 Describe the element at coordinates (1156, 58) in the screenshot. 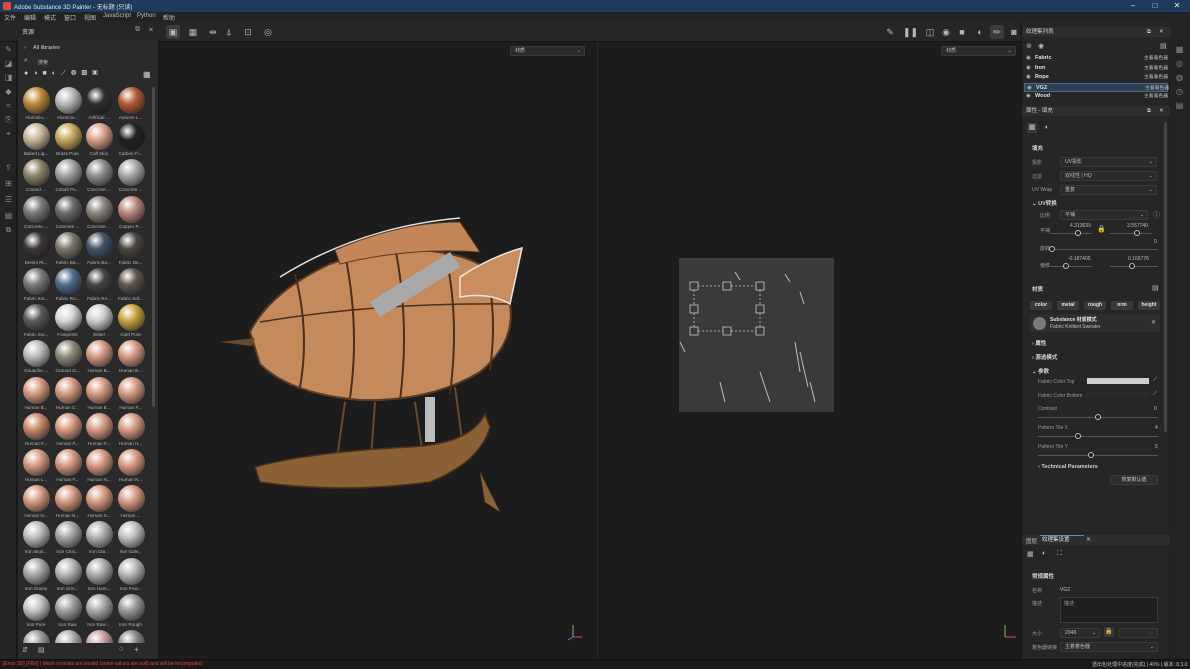

I see `texture-set-shader: 主着着色器` at that location.